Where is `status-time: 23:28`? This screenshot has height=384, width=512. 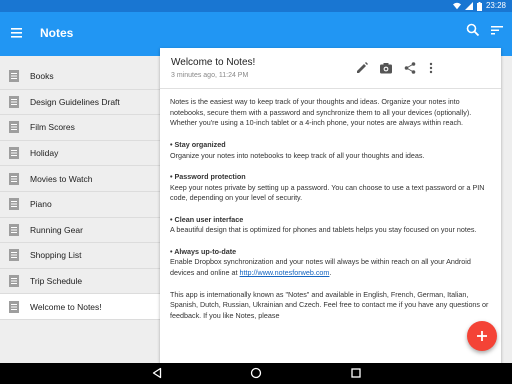
status-time: 23:28 is located at coordinates (495, 5).